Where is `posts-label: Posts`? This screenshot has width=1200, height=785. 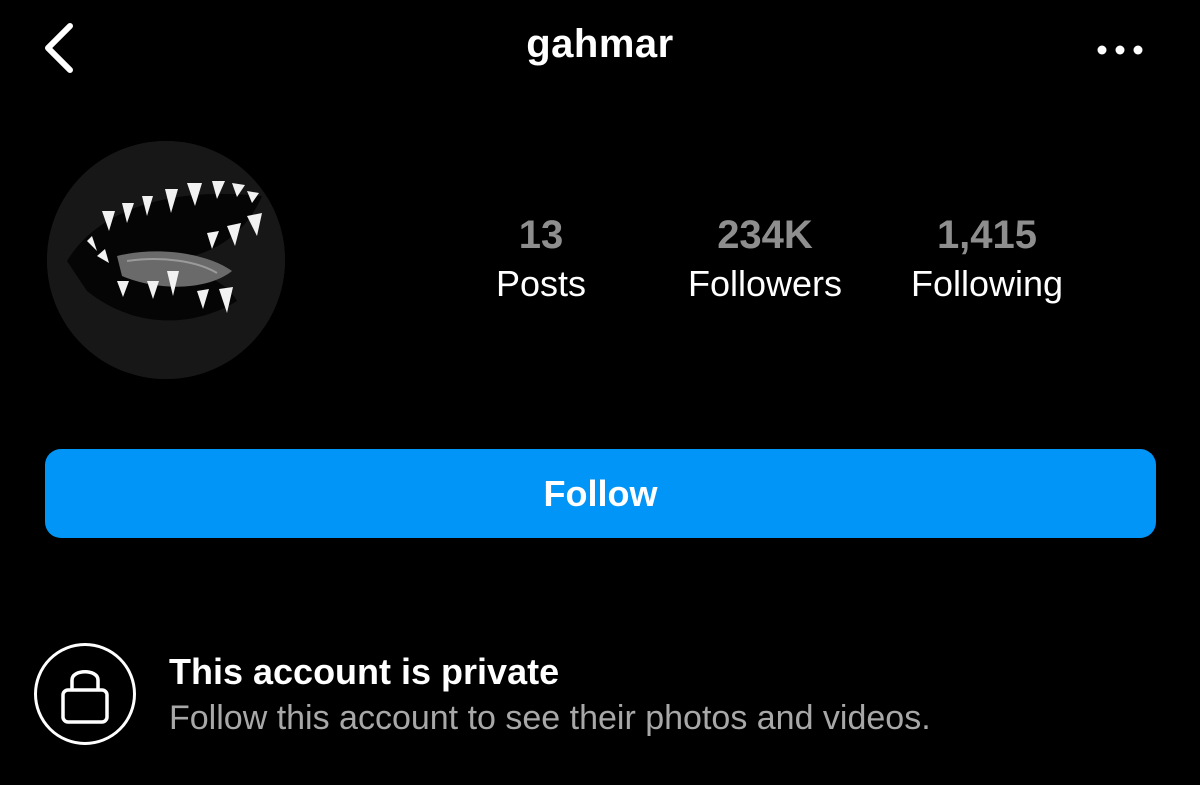 posts-label: Posts is located at coordinates (541, 283).